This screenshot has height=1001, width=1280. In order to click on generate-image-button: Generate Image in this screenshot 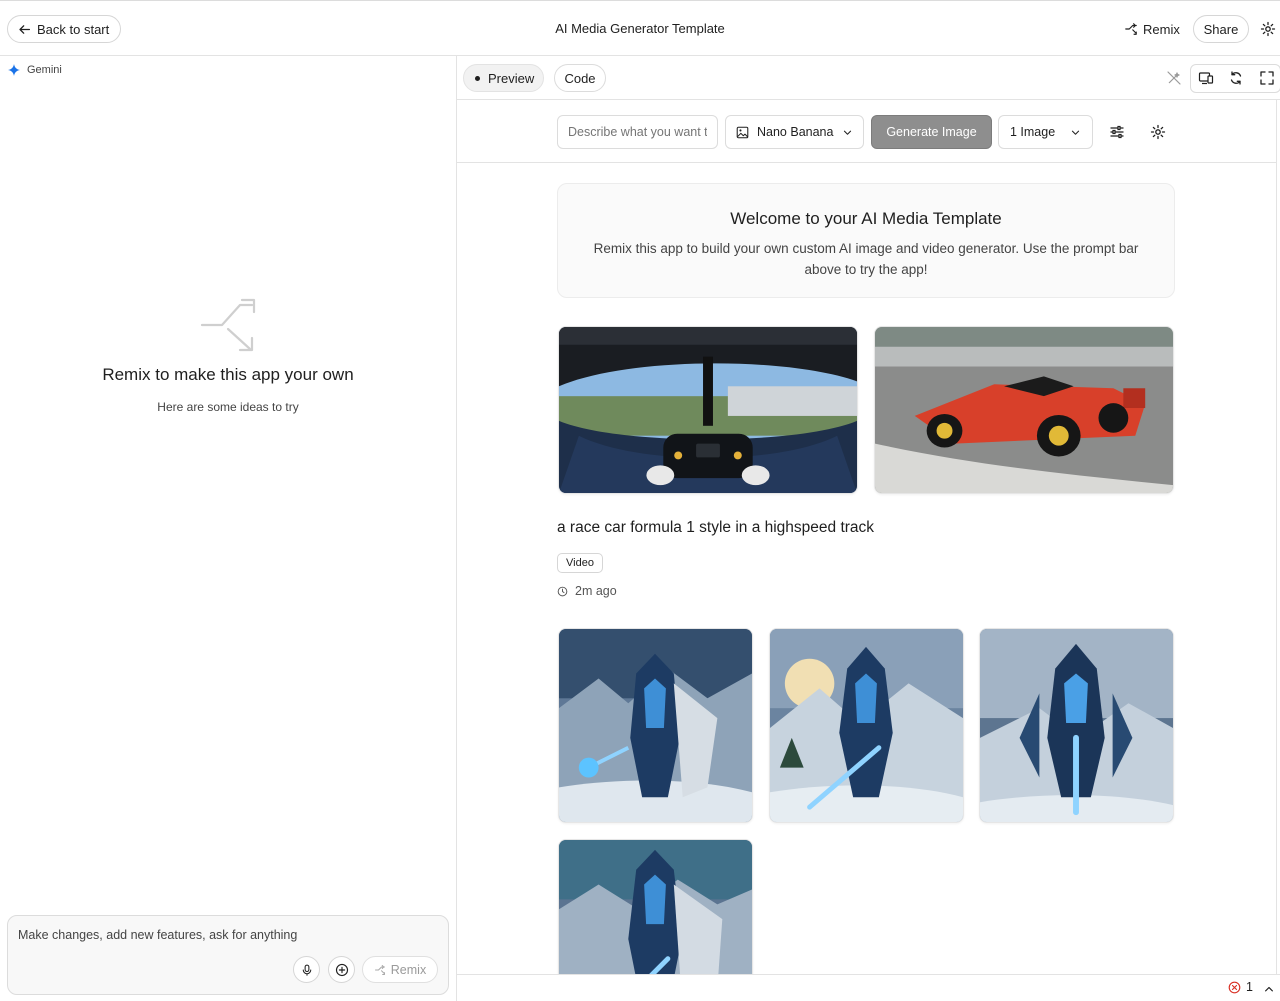, I will do `click(931, 132)`.